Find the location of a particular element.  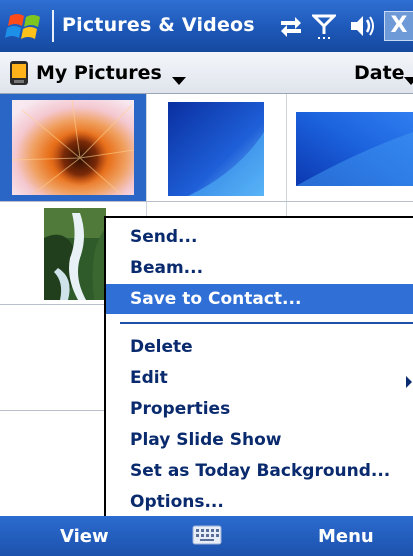

thumbnail-flower is located at coordinates (73, 147).